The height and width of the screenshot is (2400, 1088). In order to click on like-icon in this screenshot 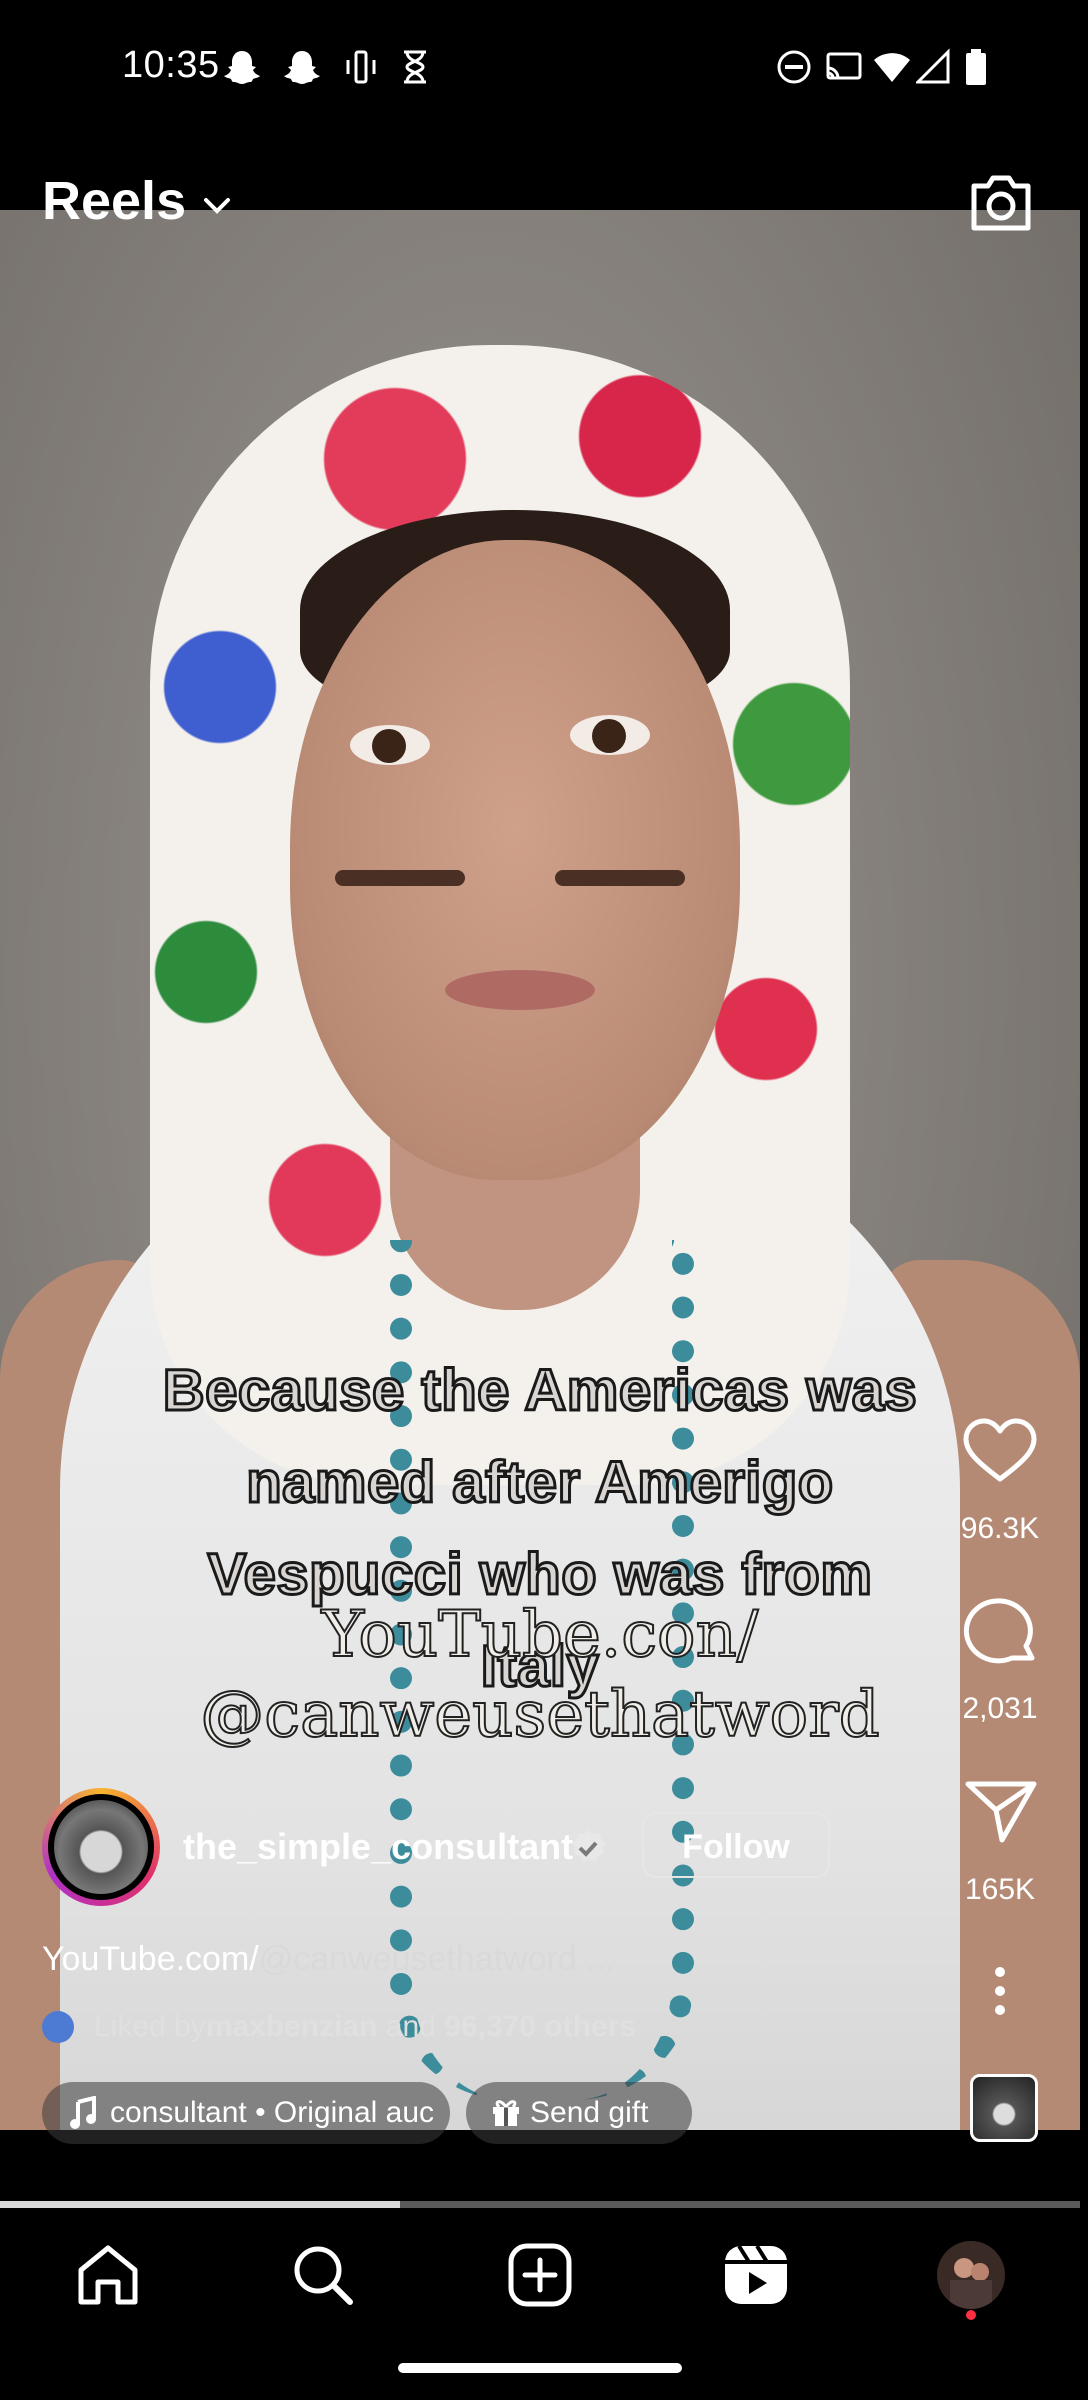, I will do `click(1000, 1450)`.